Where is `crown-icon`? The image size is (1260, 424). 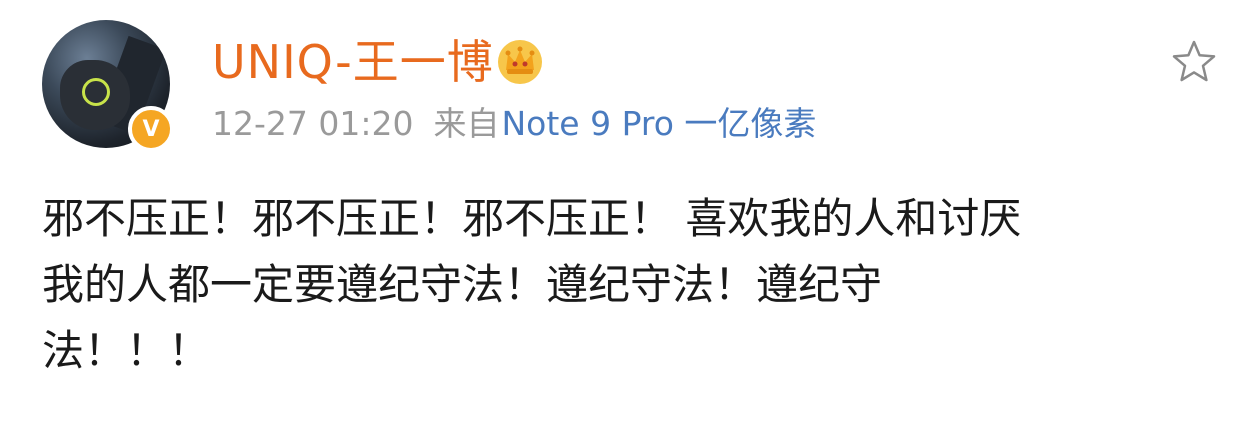 crown-icon is located at coordinates (520, 62).